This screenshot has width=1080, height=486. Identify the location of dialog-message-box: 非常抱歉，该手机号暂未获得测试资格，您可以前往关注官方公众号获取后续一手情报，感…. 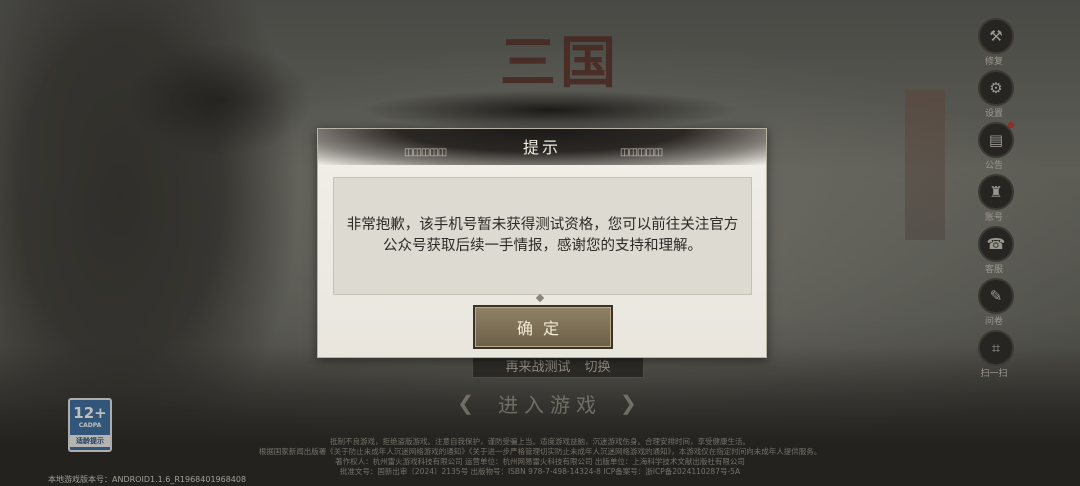
(542, 236).